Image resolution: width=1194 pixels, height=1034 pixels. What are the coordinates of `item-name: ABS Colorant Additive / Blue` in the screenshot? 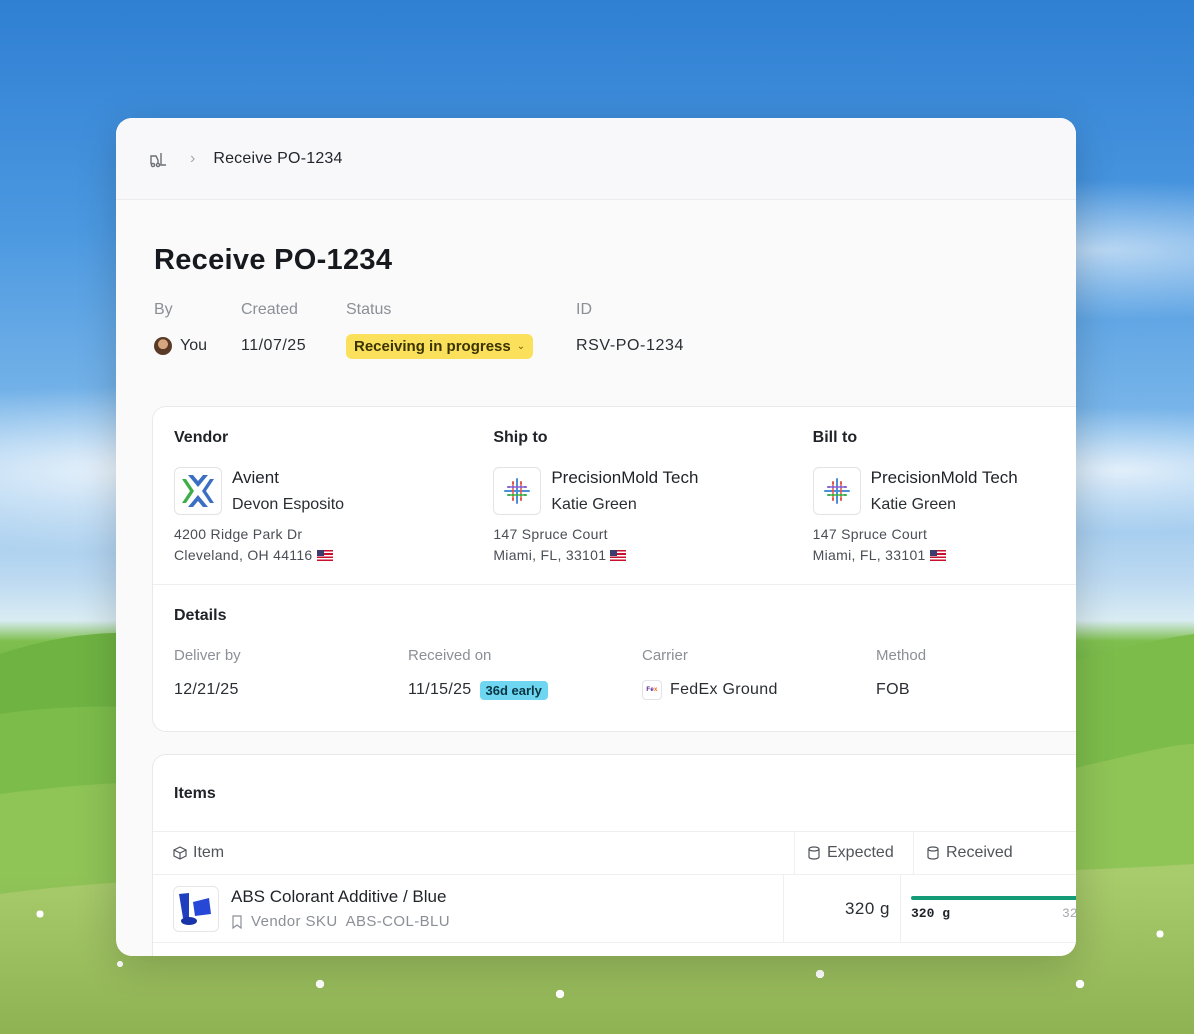 It's located at (340, 897).